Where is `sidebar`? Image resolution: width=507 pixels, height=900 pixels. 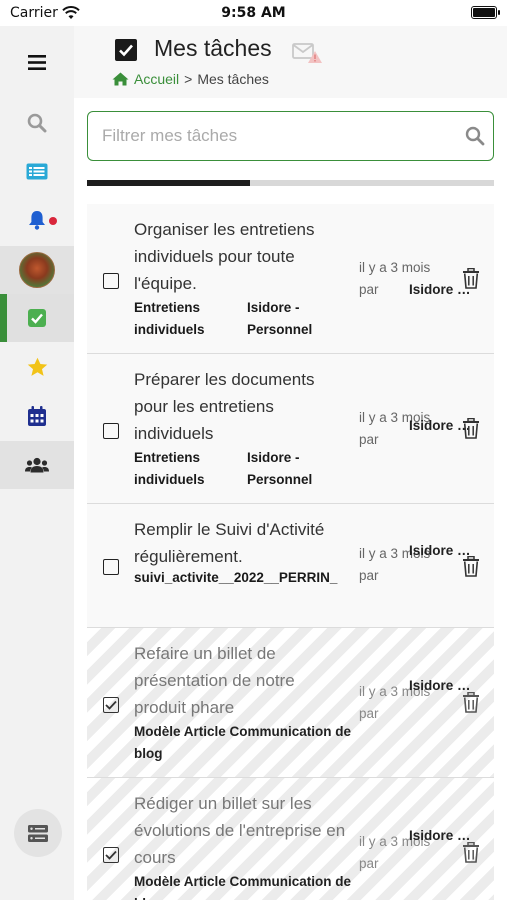 sidebar is located at coordinates (37, 463).